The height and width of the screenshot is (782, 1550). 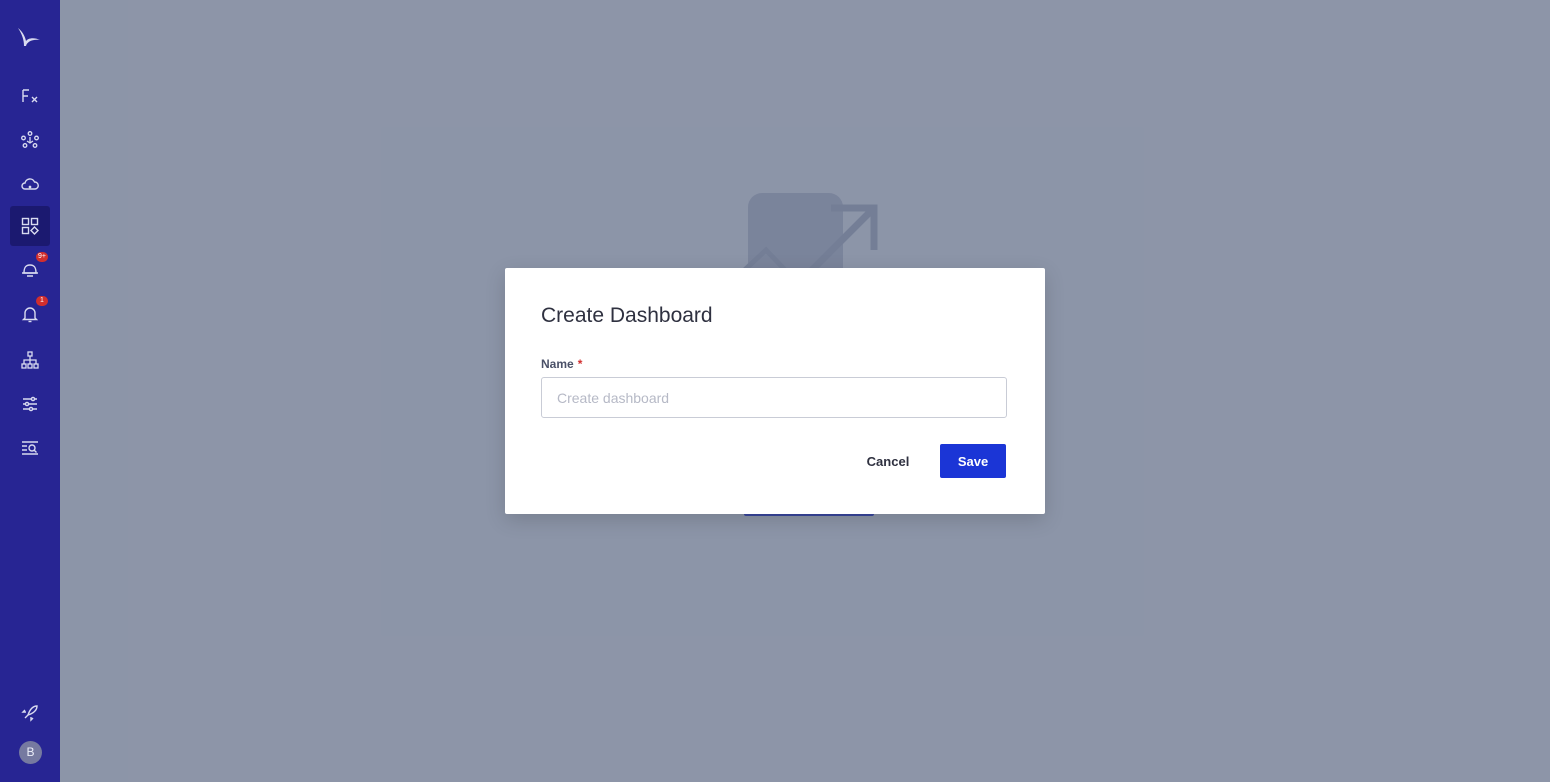 What do you see at coordinates (42, 301) in the screenshot?
I see `notifications-badge: 1` at bounding box center [42, 301].